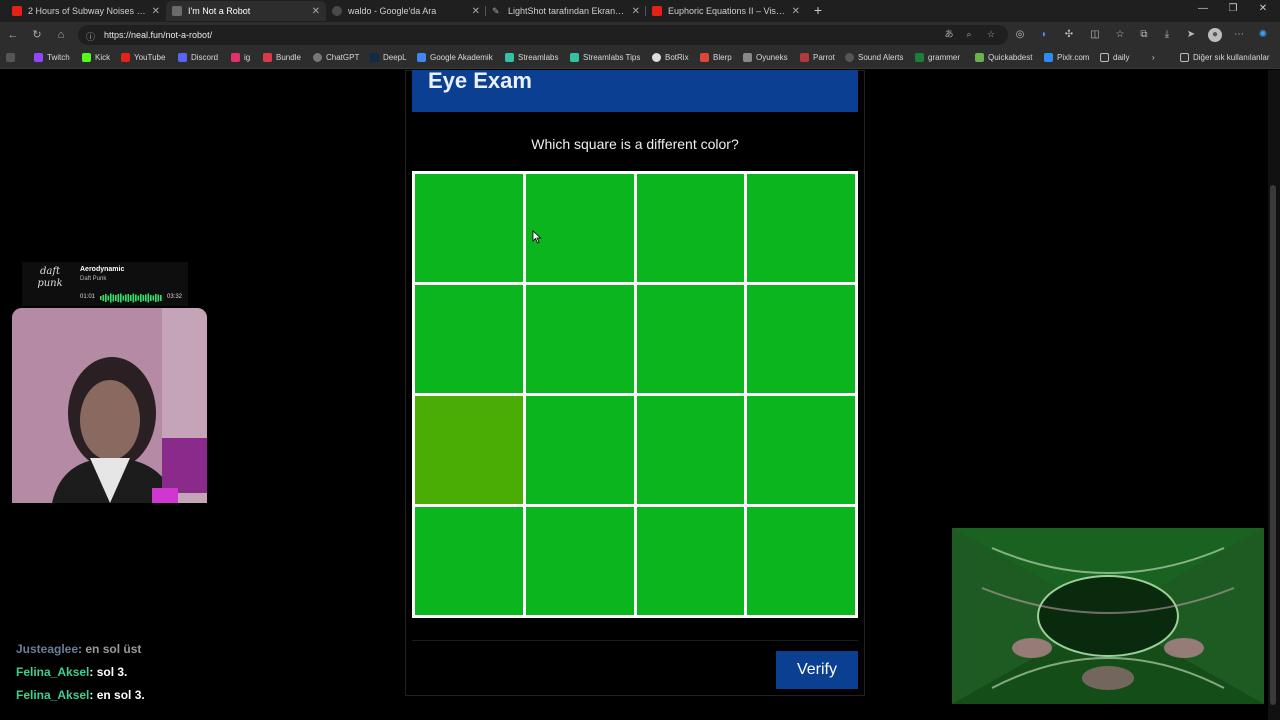 This screenshot has height=720, width=1280. What do you see at coordinates (1215, 35) in the screenshot?
I see `profile-avatar-icon: ●` at bounding box center [1215, 35].